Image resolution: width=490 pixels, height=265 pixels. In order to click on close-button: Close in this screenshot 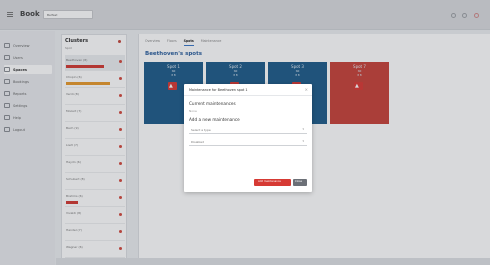, I will do `click(300, 182)`.